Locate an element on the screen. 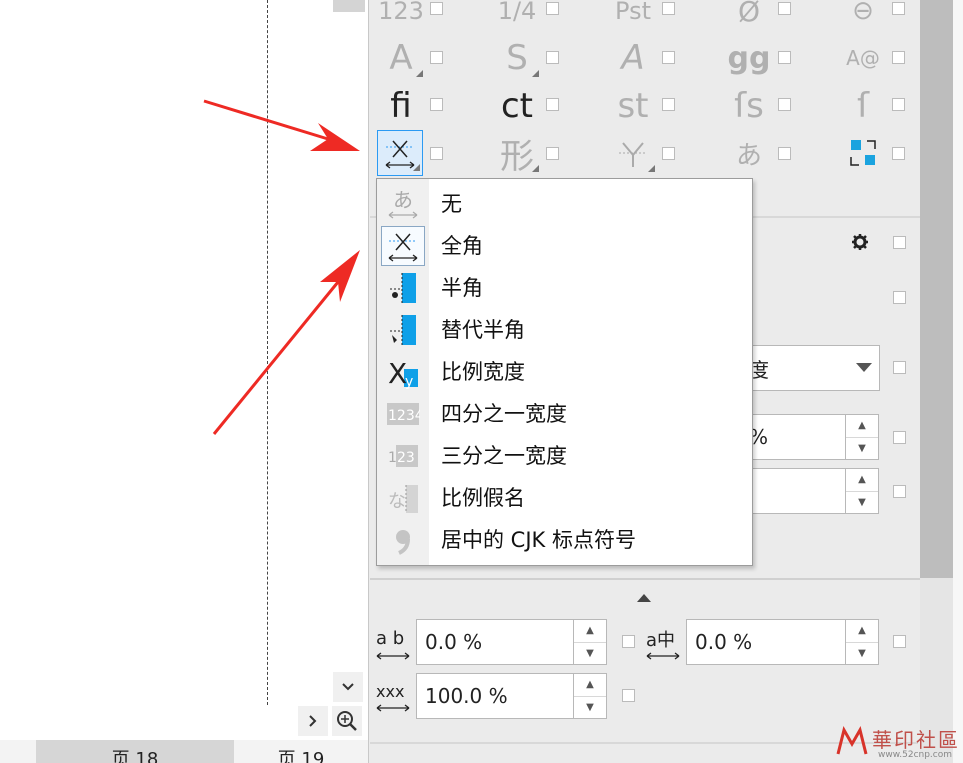 The width and height of the screenshot is (963, 763). feature-cell: ⊖ is located at coordinates (863, 17).